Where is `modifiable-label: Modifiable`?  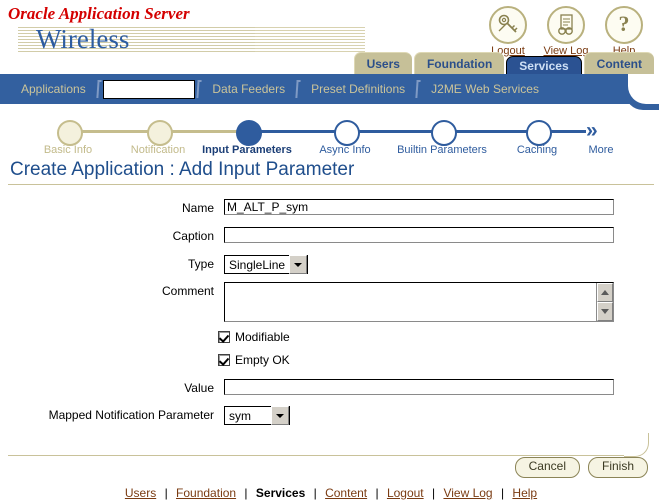 modifiable-label: Modifiable is located at coordinates (262, 337).